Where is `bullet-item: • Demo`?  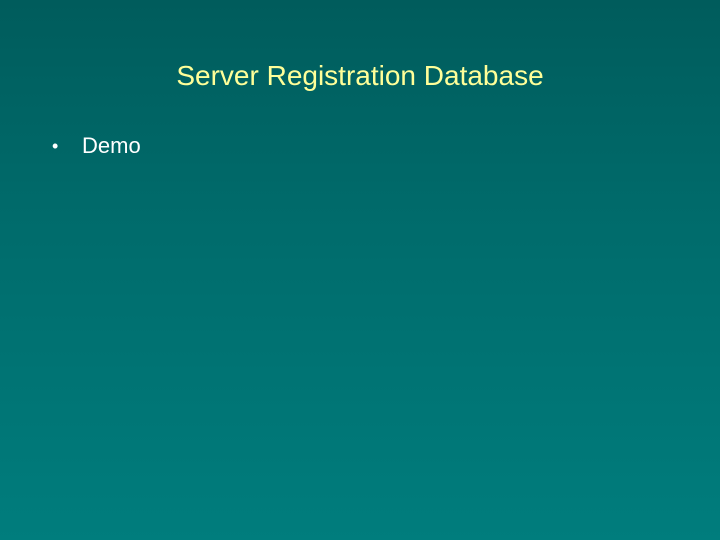 bullet-item: • Demo is located at coordinates (96, 146).